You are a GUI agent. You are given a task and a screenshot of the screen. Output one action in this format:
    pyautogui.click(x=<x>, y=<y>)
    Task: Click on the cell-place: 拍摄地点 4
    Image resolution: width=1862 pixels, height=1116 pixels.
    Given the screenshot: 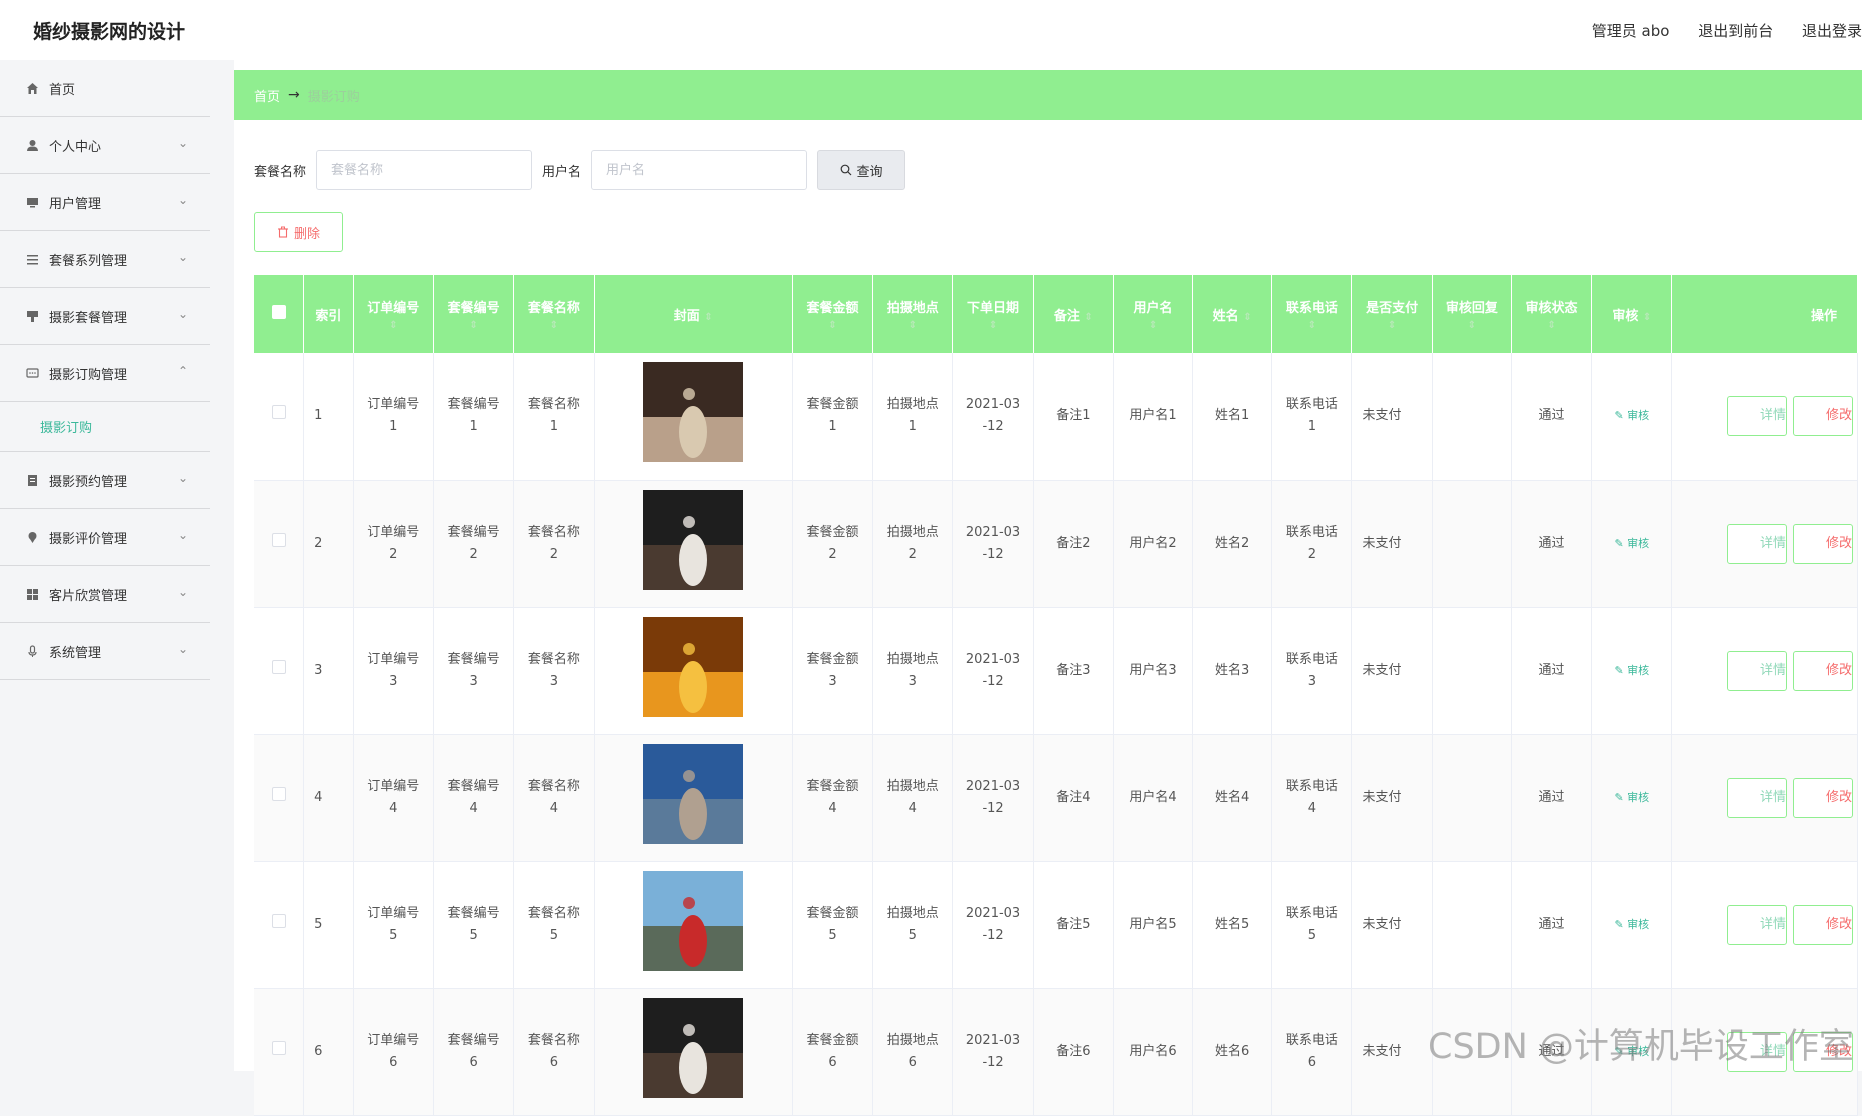 What is the action you would take?
    pyautogui.click(x=913, y=798)
    